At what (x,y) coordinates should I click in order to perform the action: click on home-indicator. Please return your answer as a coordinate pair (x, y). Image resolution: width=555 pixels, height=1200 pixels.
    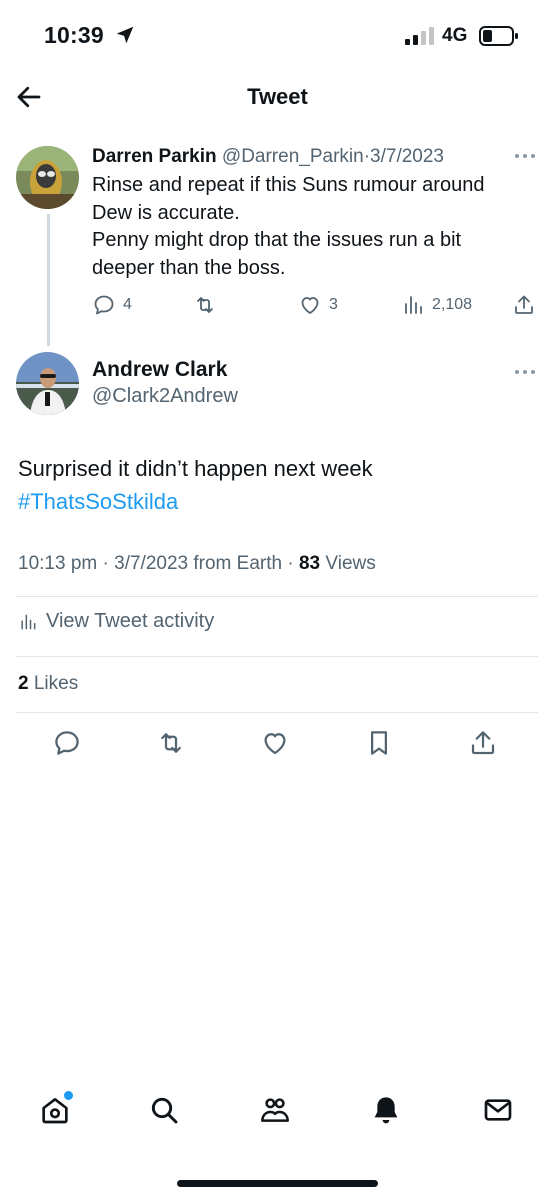
    Looking at the image, I should click on (277, 1183).